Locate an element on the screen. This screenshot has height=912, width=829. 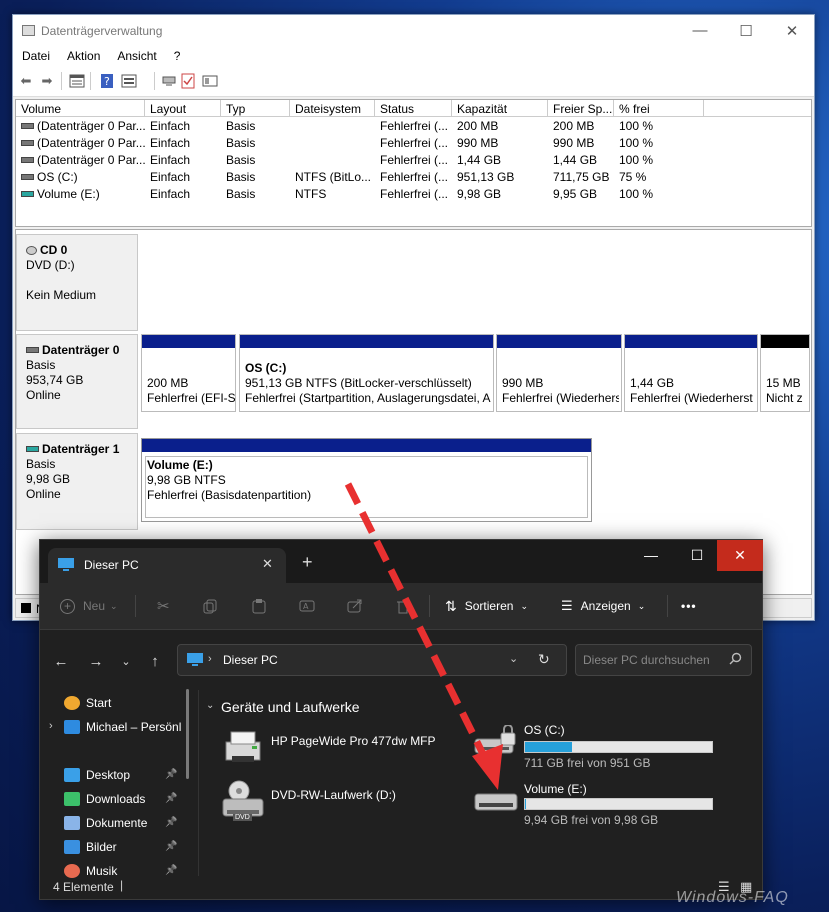
sidebar-item-michael: Michael – Persönl is located at coordinates (122, 727).